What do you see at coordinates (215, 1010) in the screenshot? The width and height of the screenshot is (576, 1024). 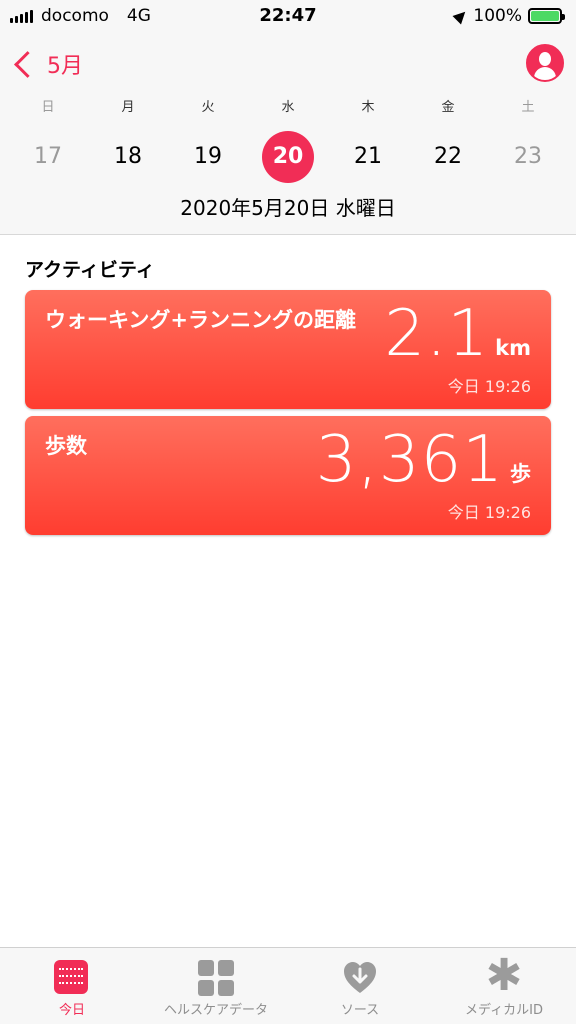 I see `tab-label: ヘルスケアデータ` at bounding box center [215, 1010].